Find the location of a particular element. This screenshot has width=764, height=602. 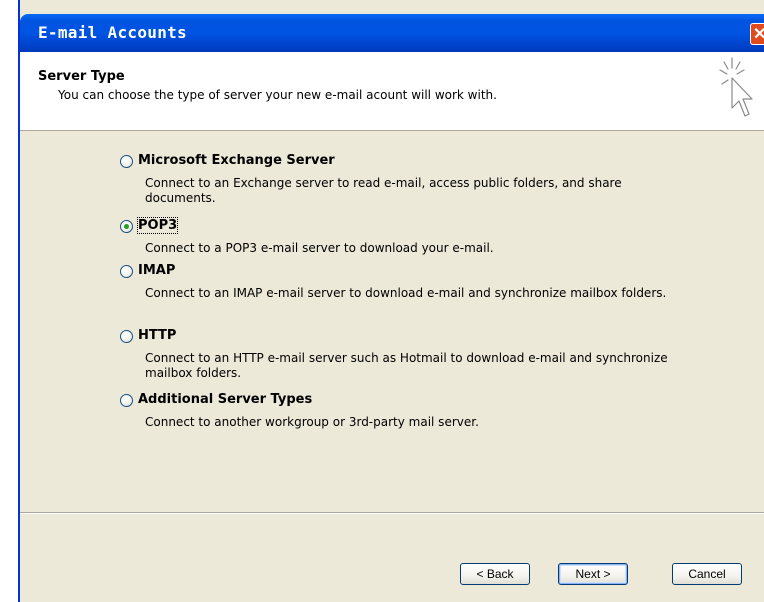

radio-pop3 is located at coordinates (126, 226).